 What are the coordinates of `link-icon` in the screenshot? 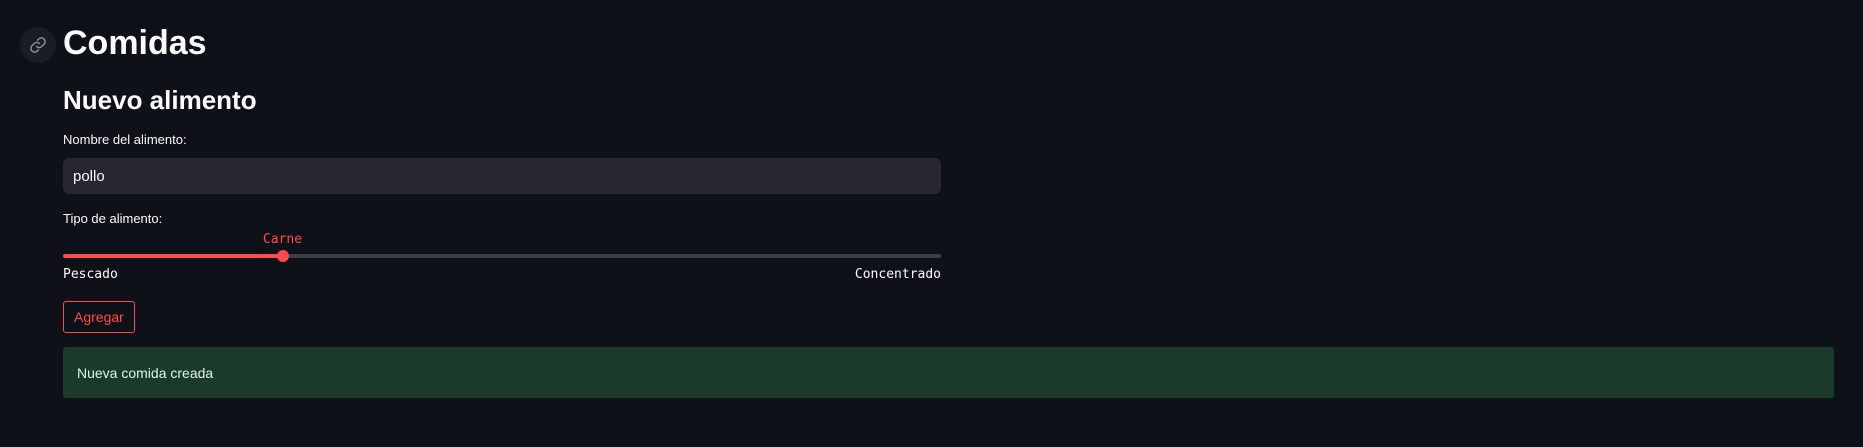 It's located at (38, 45).